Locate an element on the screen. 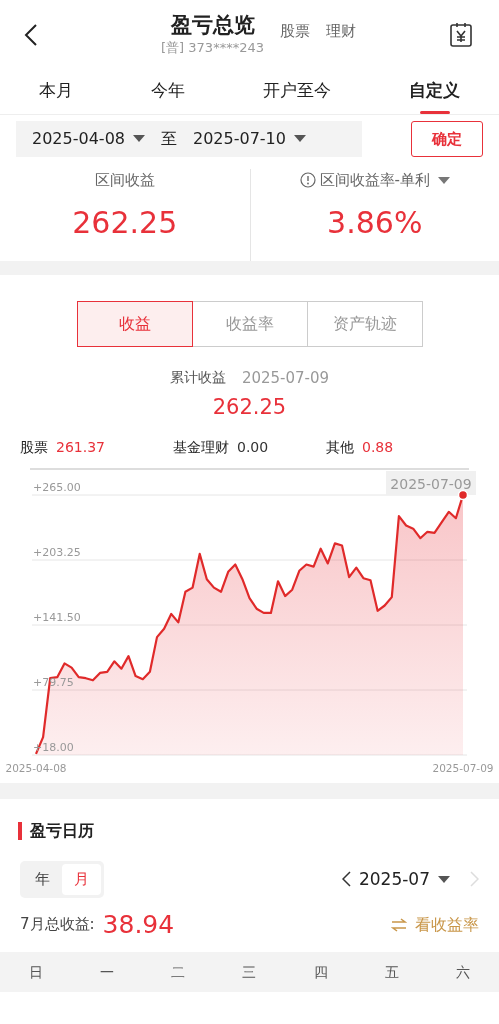 The image size is (499, 1024). breakdown-label: 股票 is located at coordinates (34, 447).